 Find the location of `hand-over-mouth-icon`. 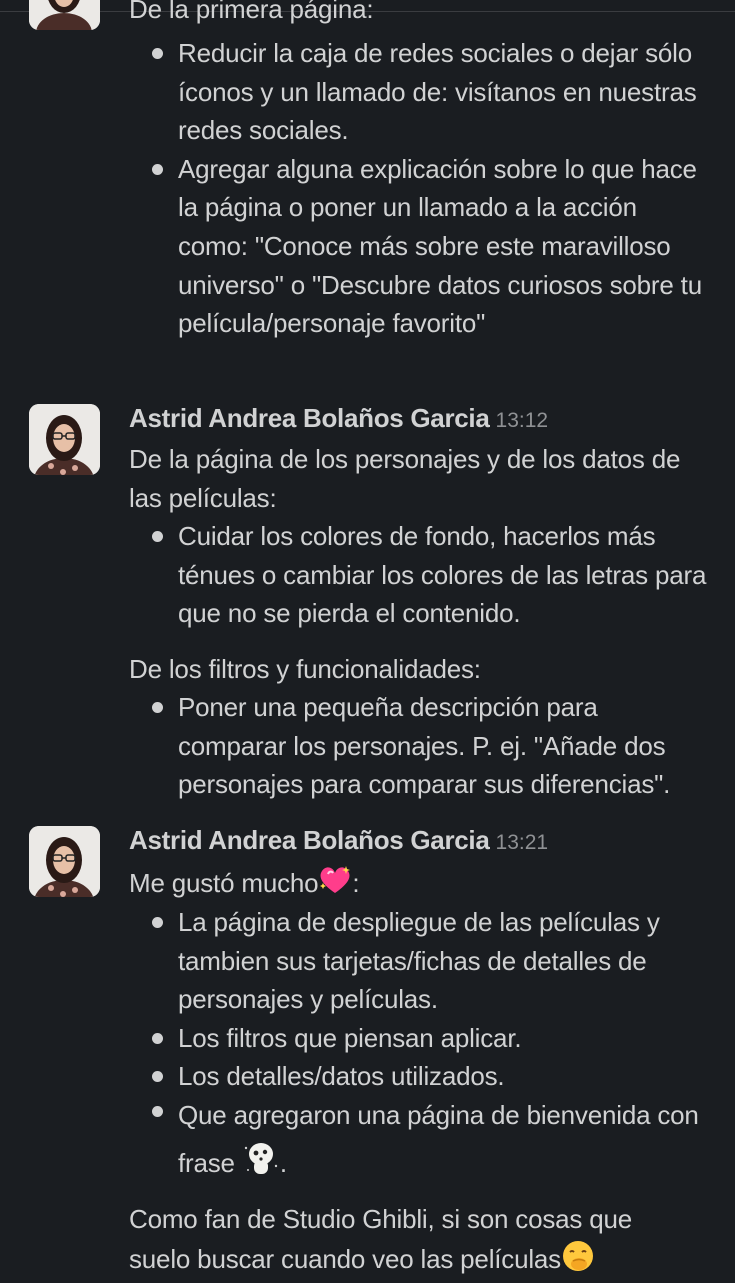

hand-over-mouth-icon is located at coordinates (578, 1261).